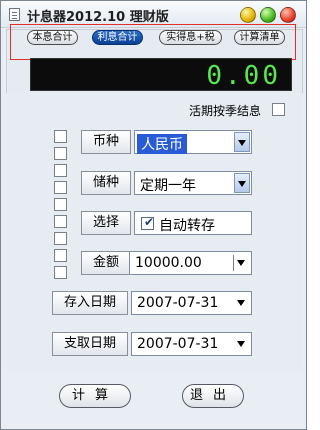 The image size is (320, 430). I want to click on amount-input: 10000.00, so click(190, 263).